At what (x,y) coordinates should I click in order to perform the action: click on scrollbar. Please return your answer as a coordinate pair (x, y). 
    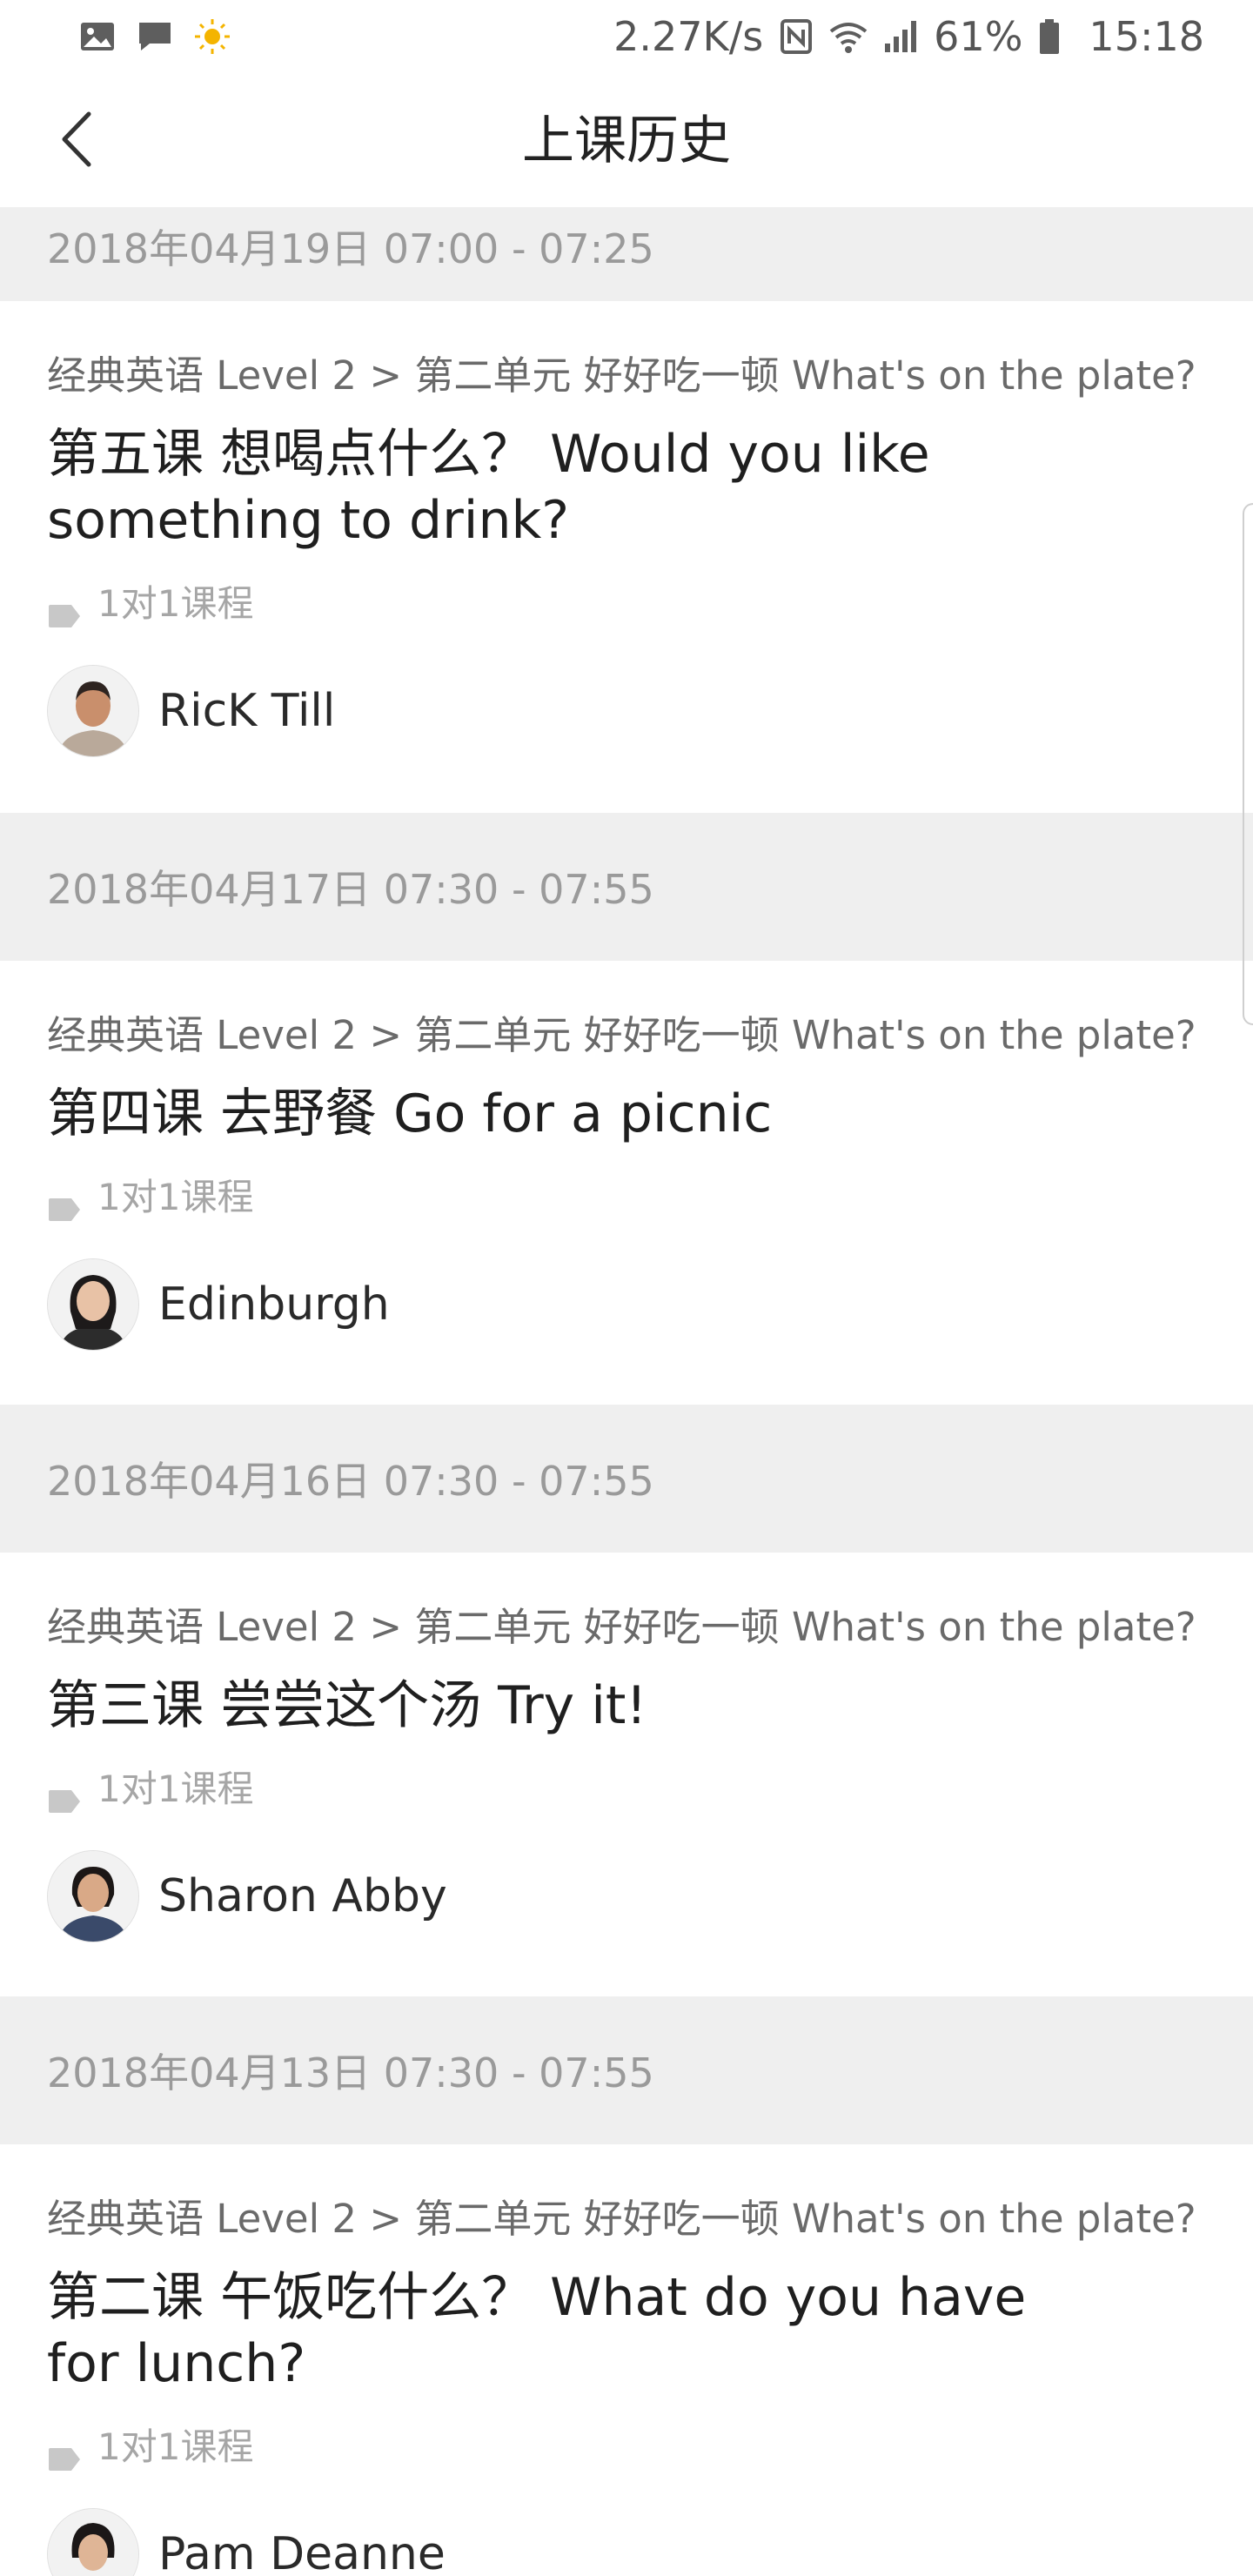
    Looking at the image, I should click on (1248, 764).